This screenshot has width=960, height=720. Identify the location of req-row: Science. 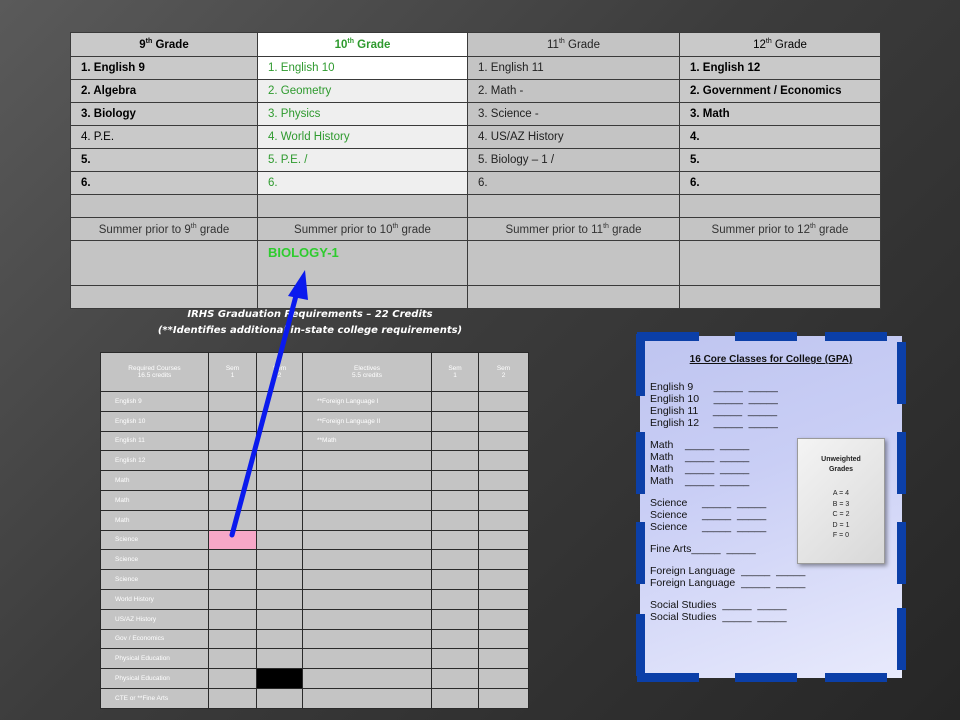
(314, 579).